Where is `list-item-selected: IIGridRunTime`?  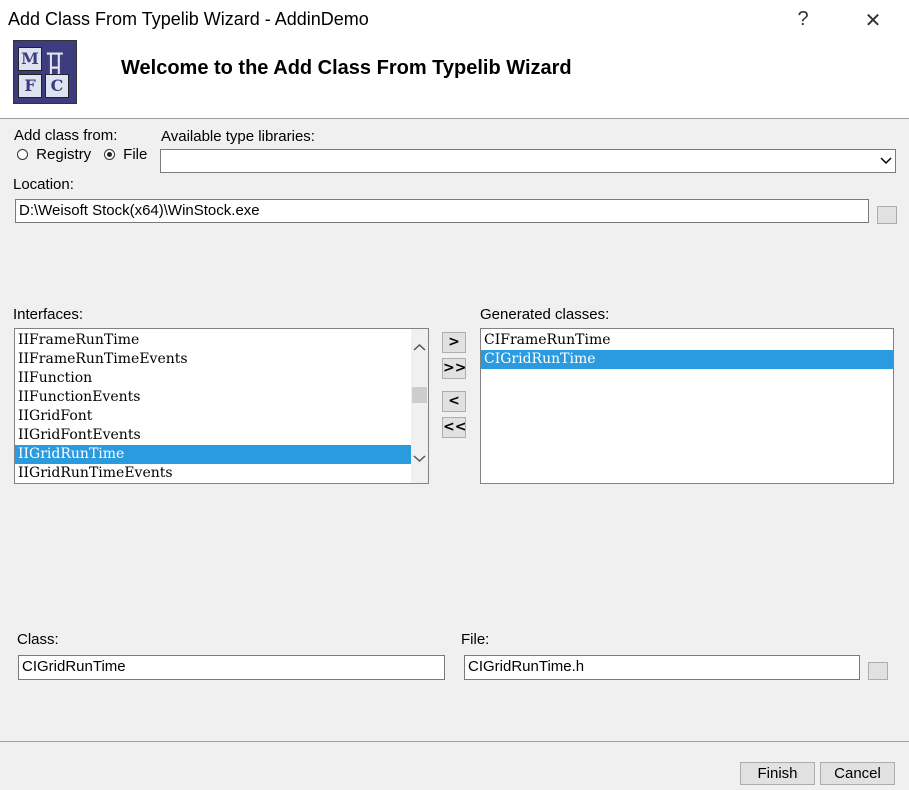 list-item-selected: IIGridRunTime is located at coordinates (213, 454).